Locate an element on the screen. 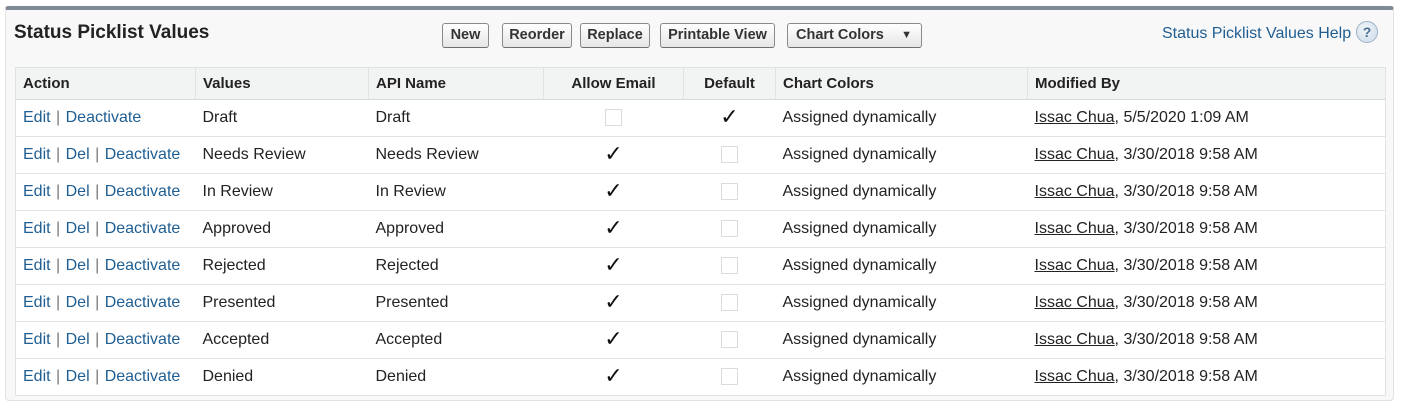 This screenshot has height=413, width=1405. help-icon: ? is located at coordinates (1367, 32).